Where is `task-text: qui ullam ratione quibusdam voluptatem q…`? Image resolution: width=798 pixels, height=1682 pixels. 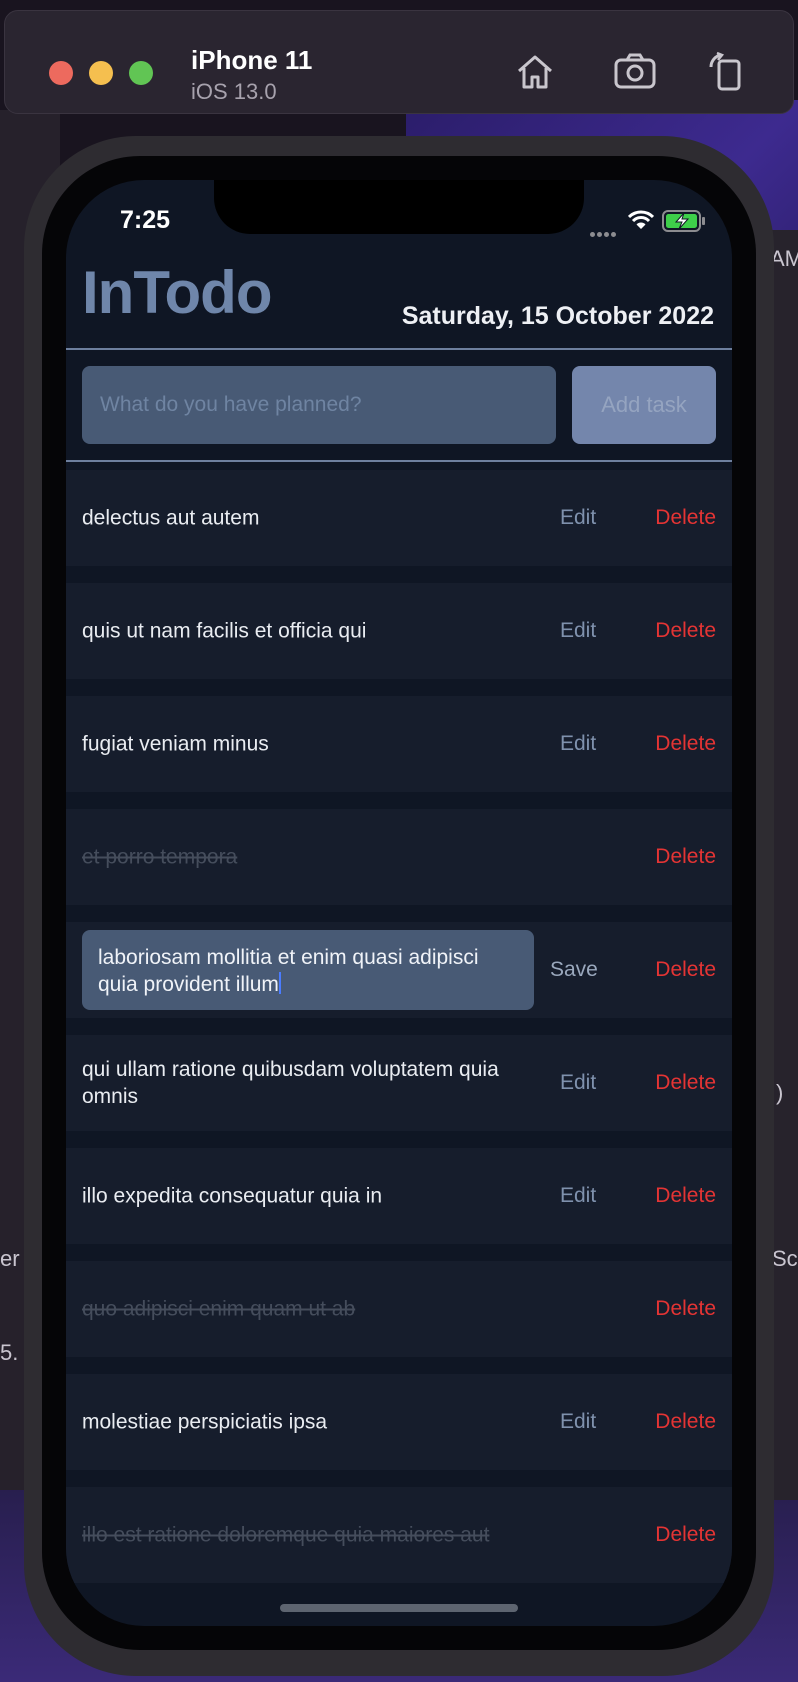
task-text: qui ullam ratione quibusdam voluptatem q… is located at coordinates (292, 1083).